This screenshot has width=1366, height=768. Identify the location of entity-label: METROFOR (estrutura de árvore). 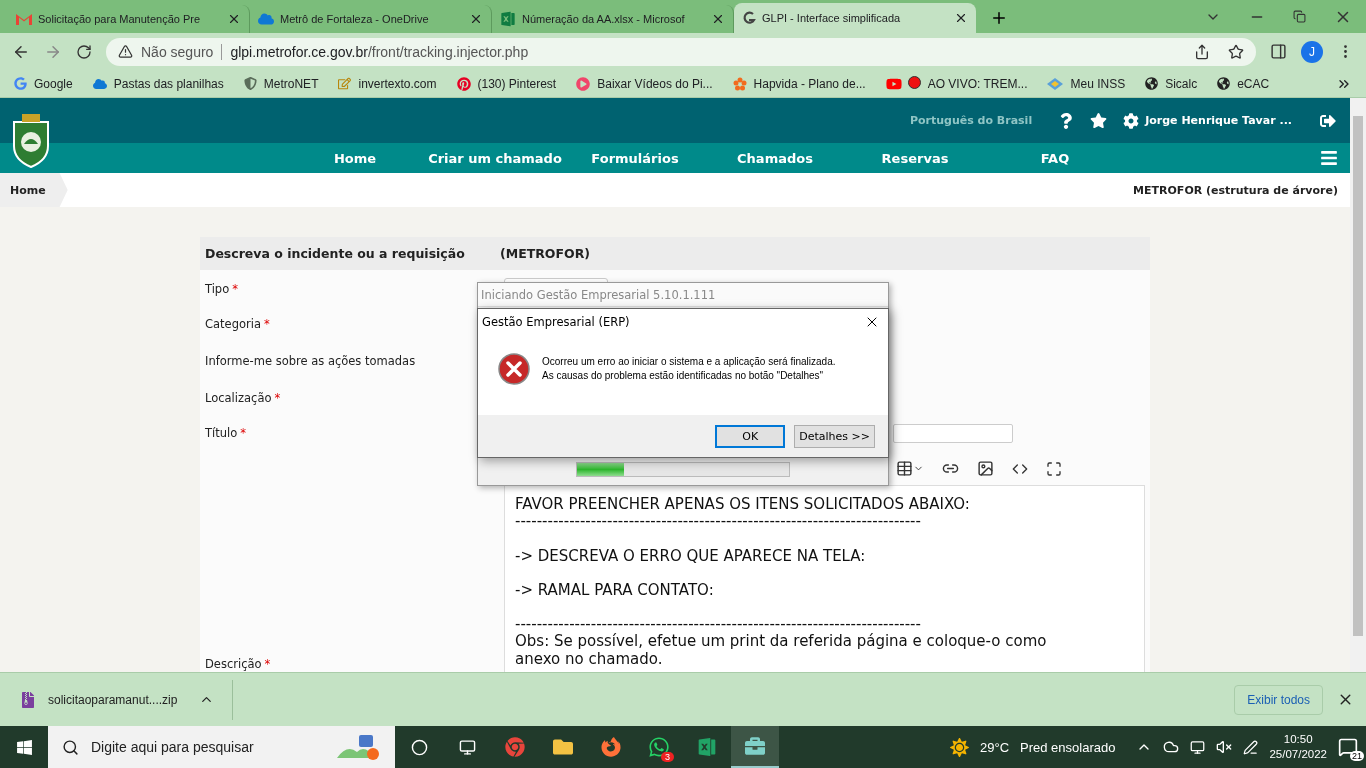
(1235, 190).